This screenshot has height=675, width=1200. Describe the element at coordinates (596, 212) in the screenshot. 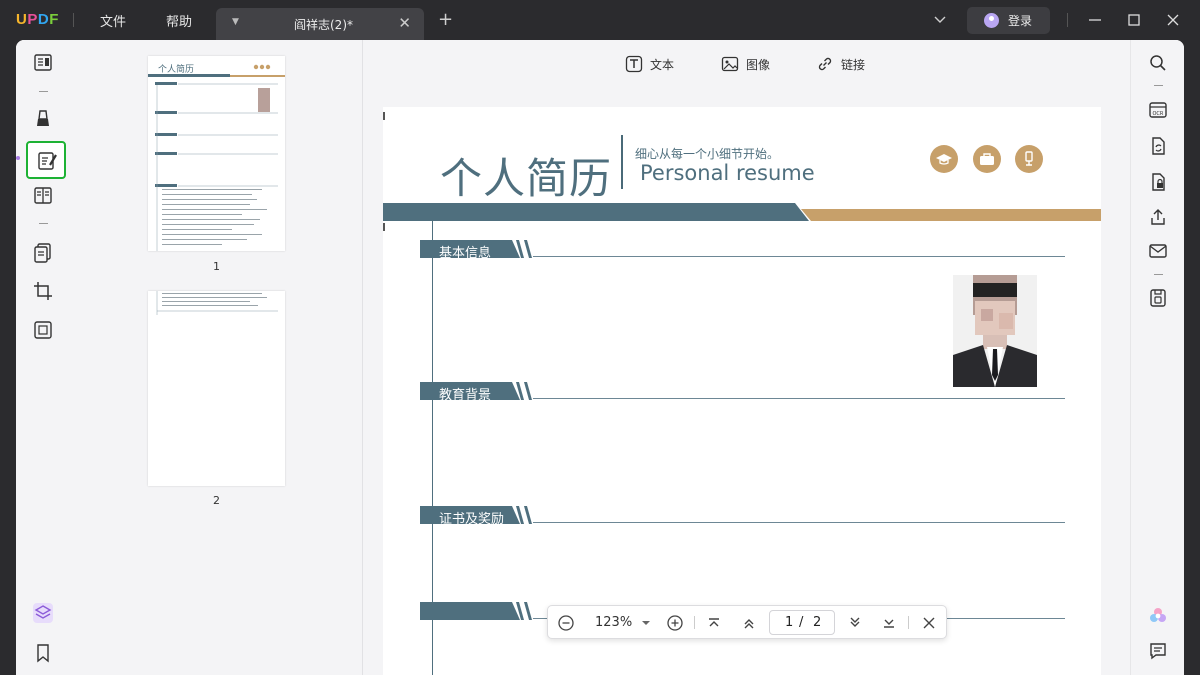

I see `header-band-blue` at that location.